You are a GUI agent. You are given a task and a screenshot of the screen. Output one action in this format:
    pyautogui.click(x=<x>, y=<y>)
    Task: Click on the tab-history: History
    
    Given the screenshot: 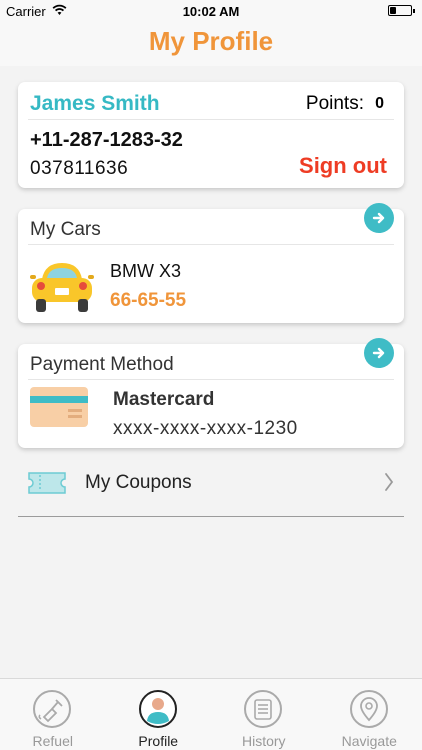 What is the action you would take?
    pyautogui.click(x=264, y=714)
    